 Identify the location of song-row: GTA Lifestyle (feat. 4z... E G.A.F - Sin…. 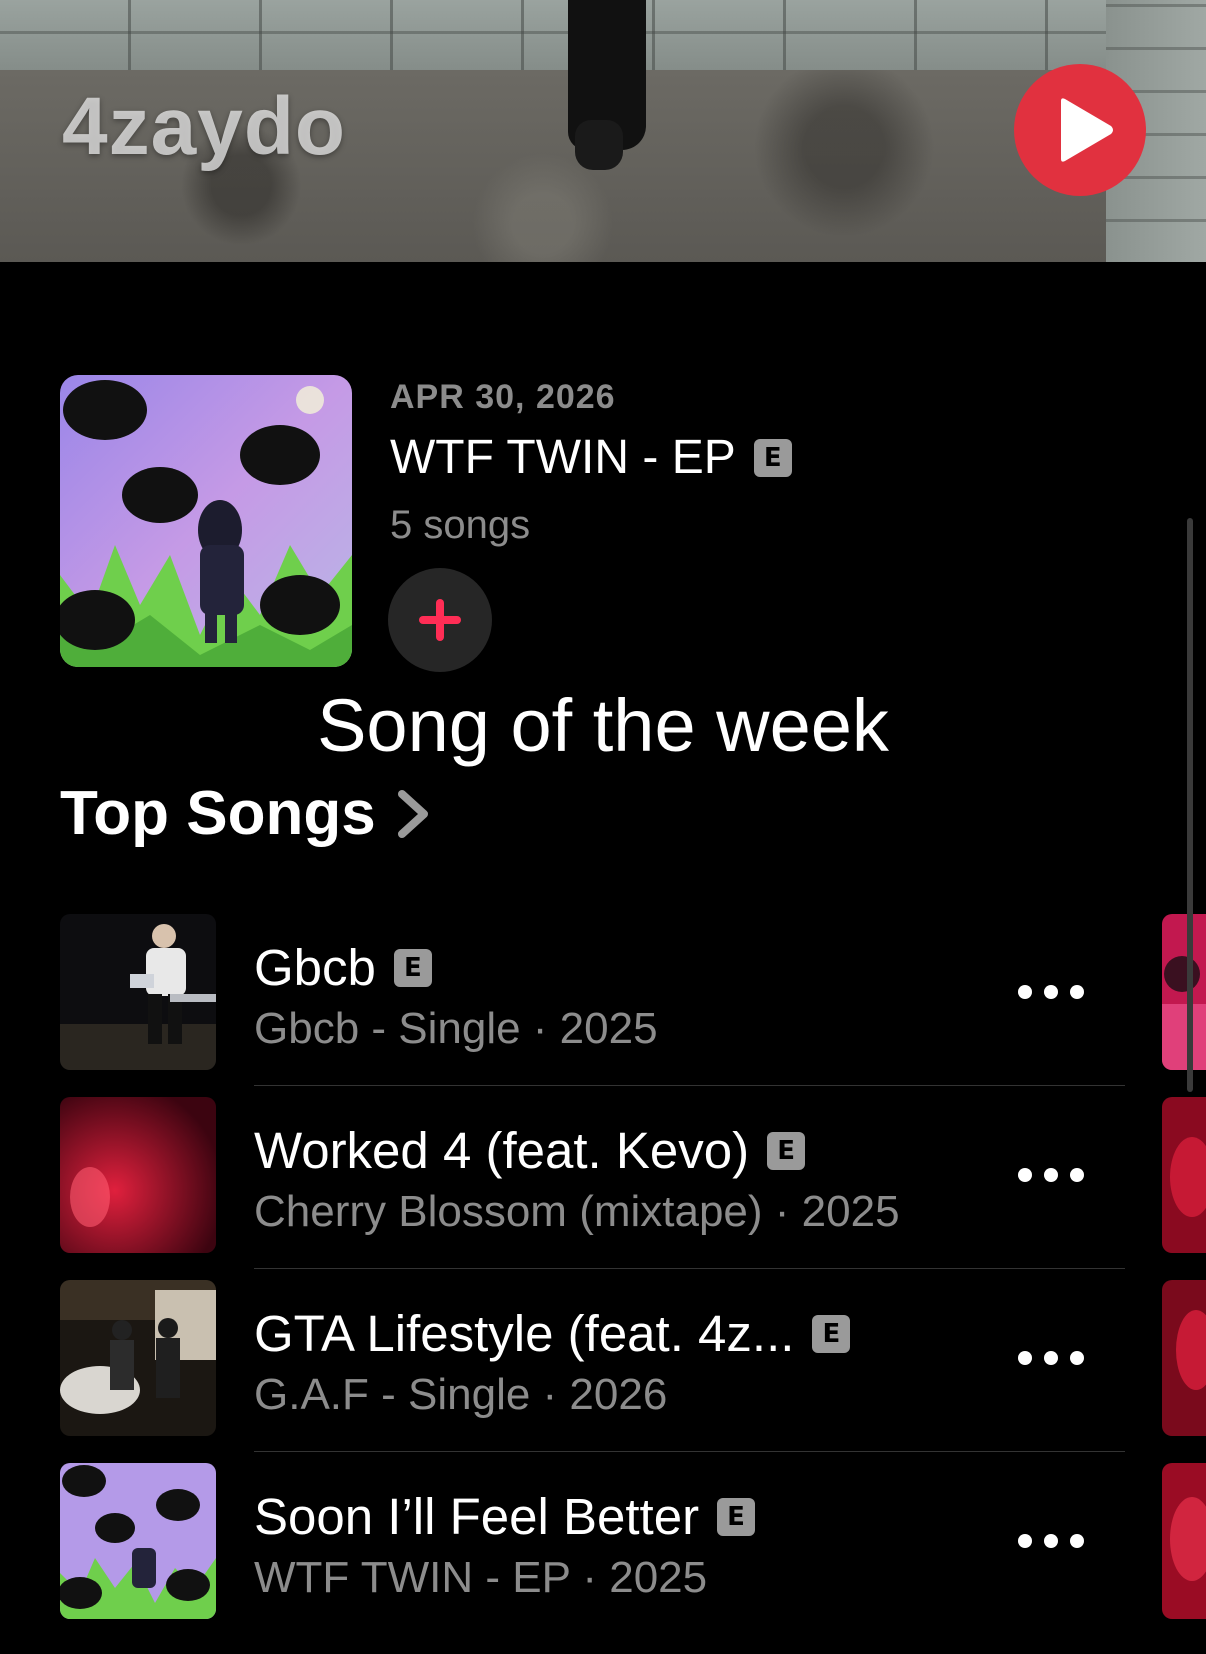
(603, 1371).